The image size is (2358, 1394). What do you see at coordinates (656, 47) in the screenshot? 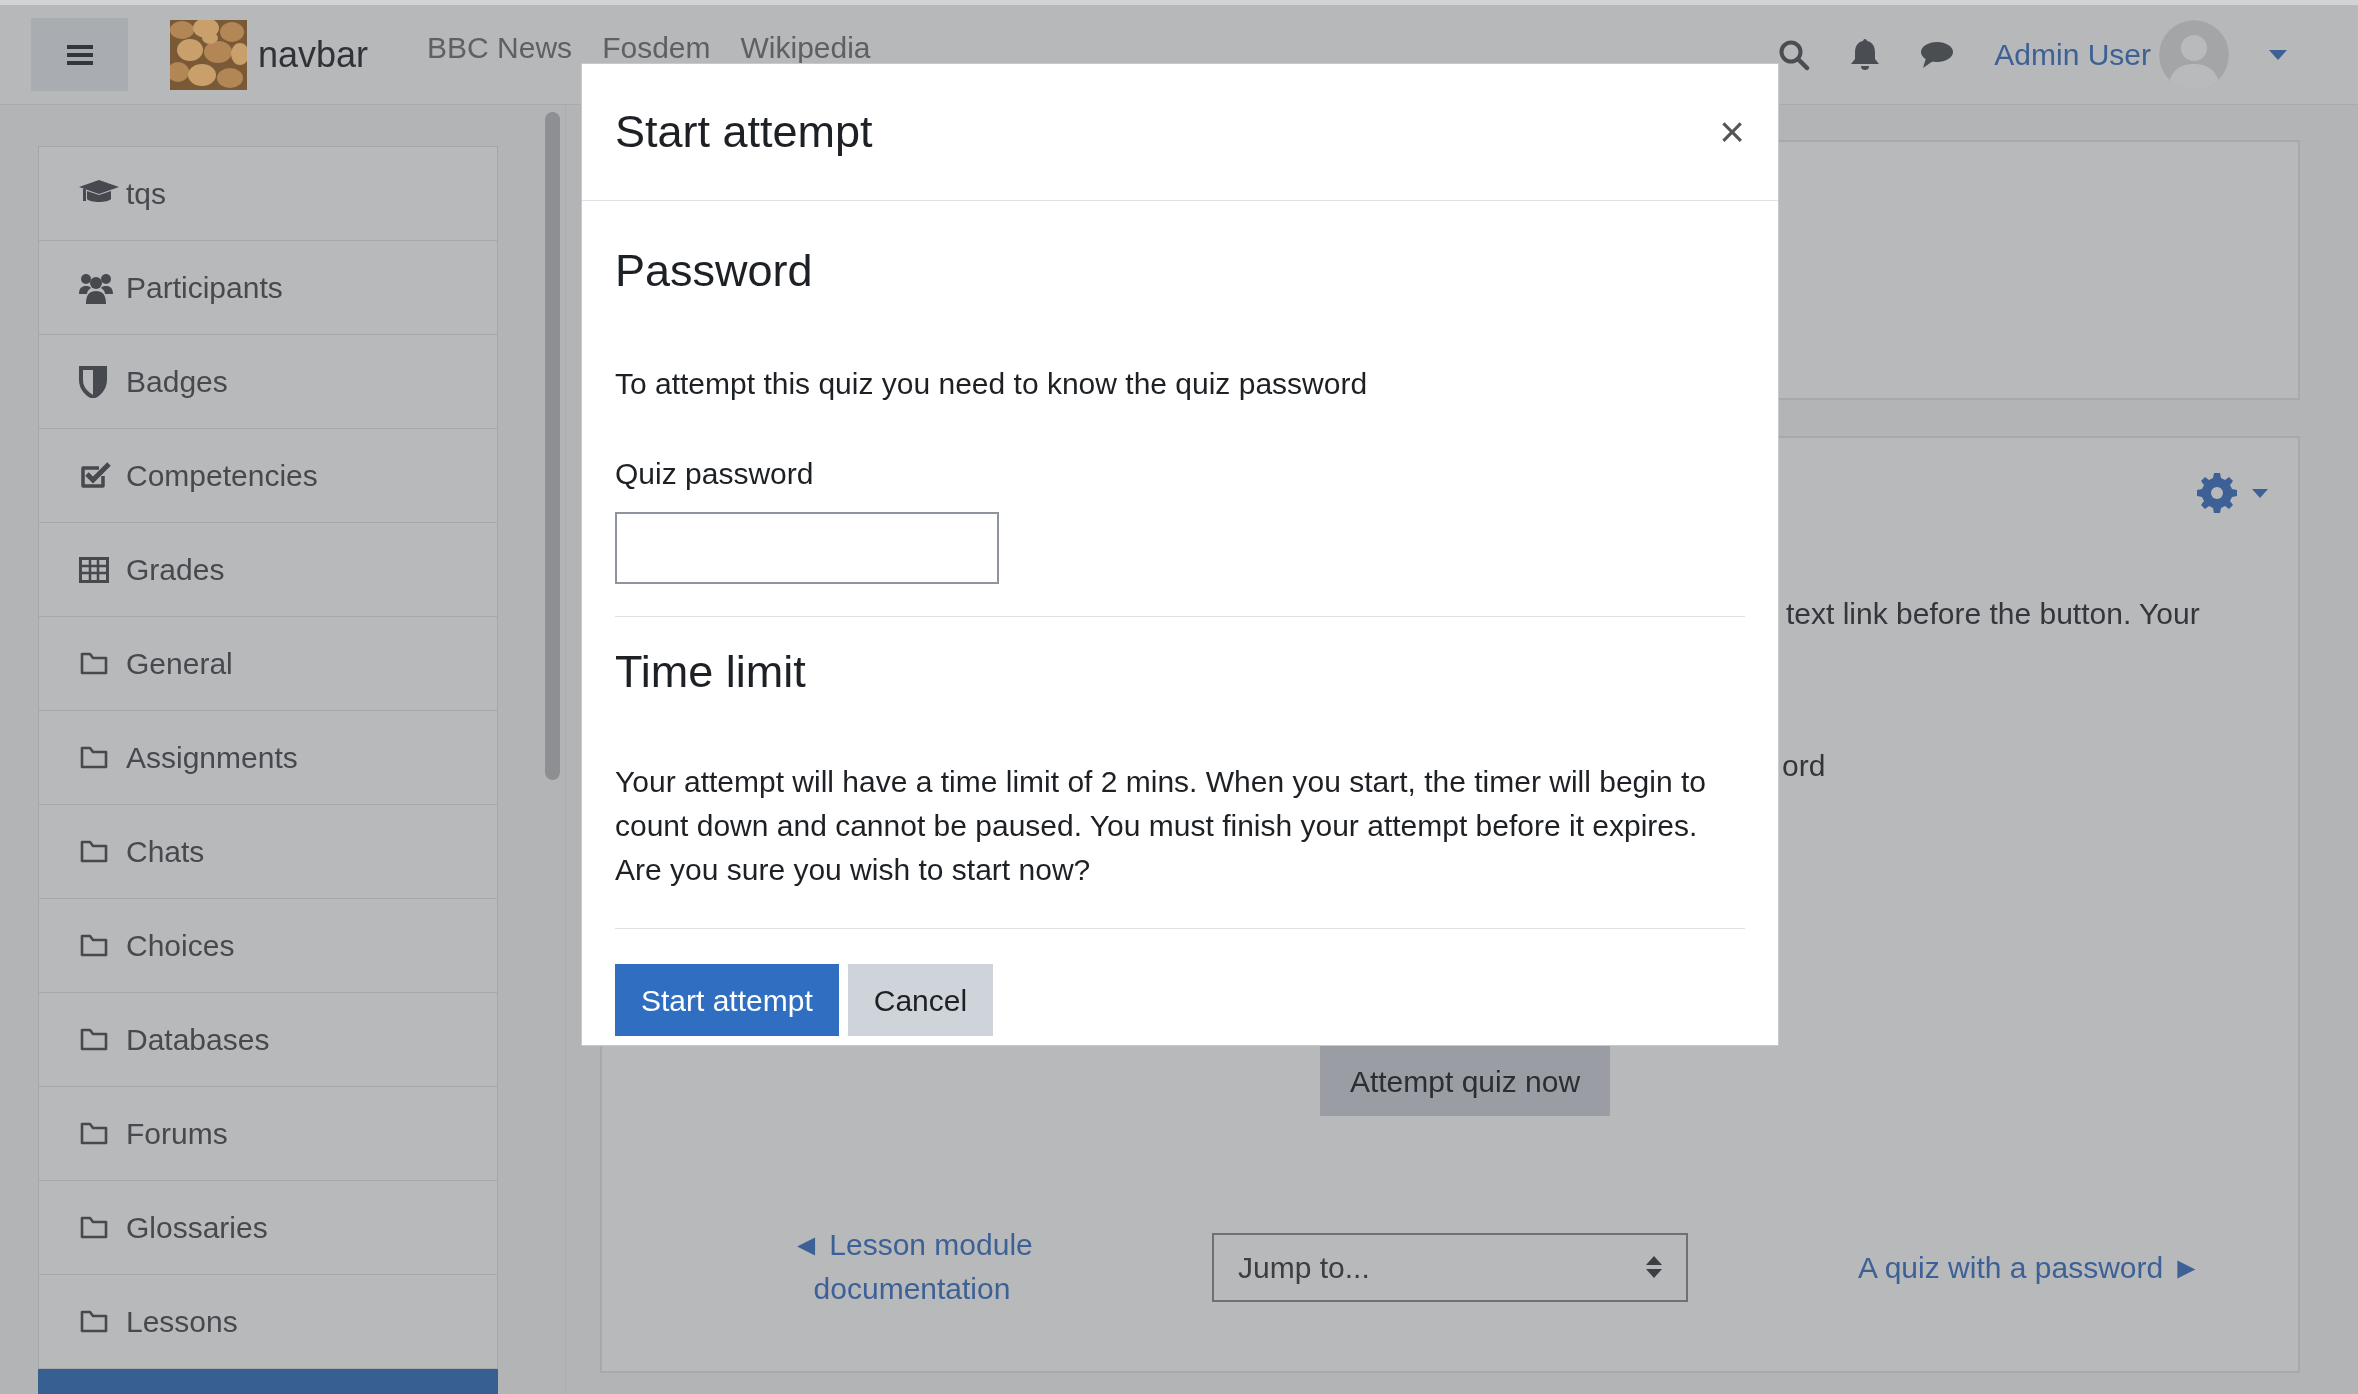
I see `nav-link: Fosdem` at bounding box center [656, 47].